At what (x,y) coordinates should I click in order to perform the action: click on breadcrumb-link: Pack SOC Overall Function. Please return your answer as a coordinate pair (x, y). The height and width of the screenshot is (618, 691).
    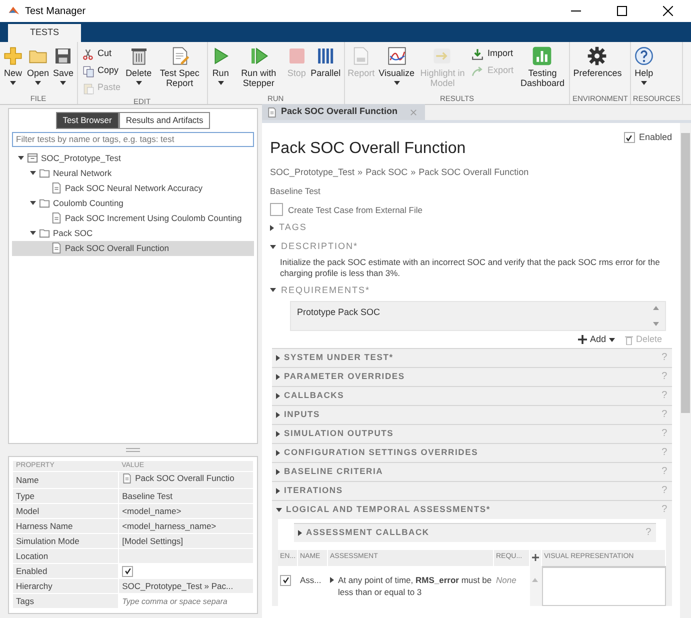
    Looking at the image, I should click on (473, 173).